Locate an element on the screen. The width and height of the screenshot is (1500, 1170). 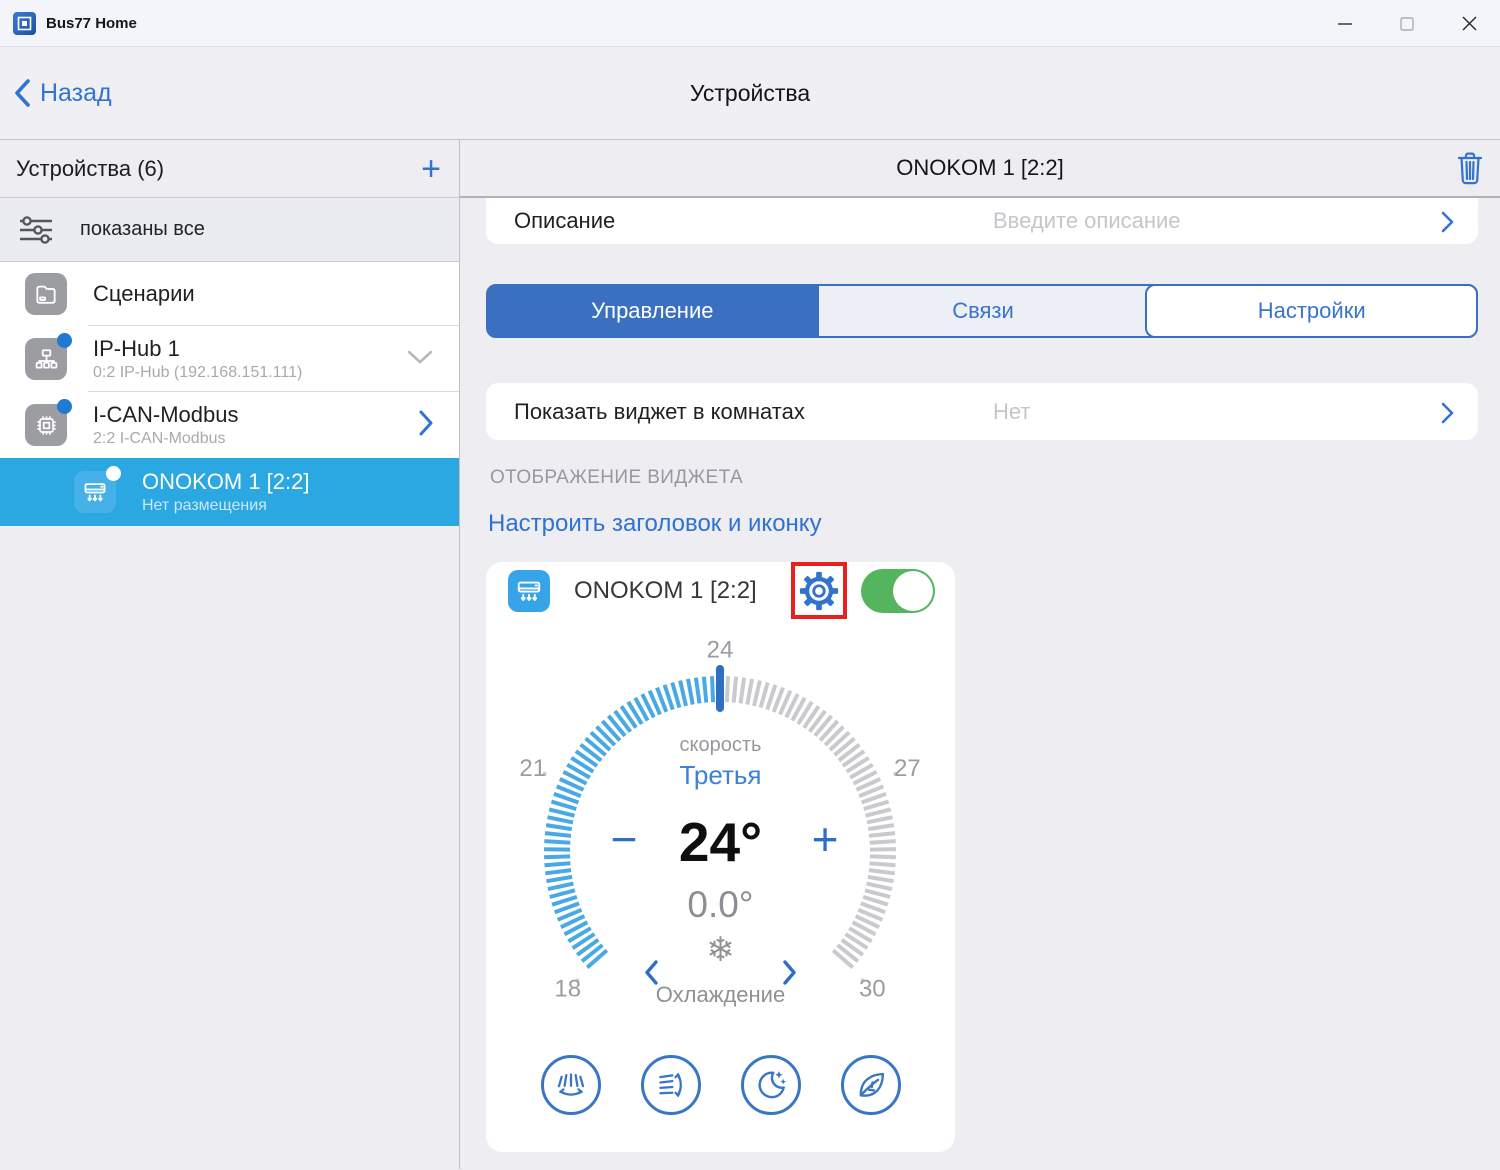
sidebar-item-onokom: ONOKOM 1 [2:2] Нет размещения is located at coordinates (229, 492).